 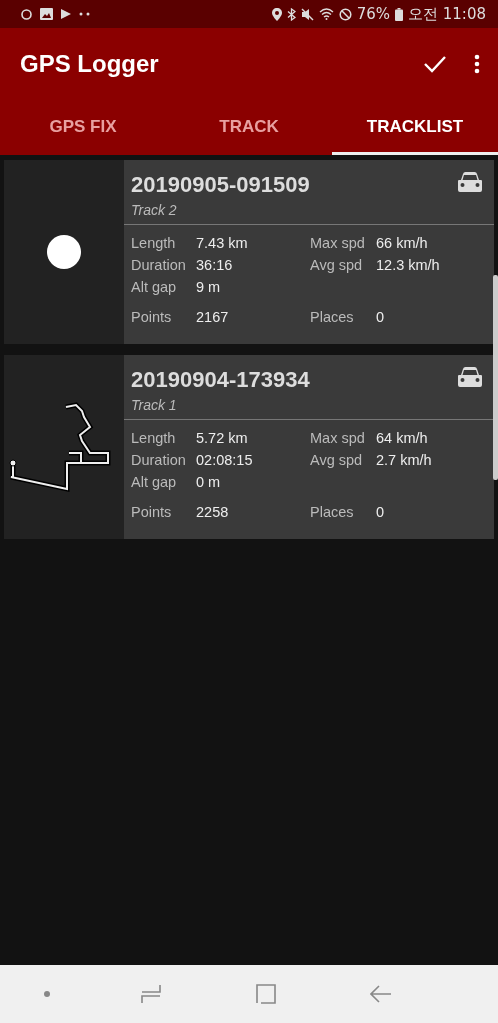 What do you see at coordinates (85, 14) in the screenshot?
I see `more-notifications-icon` at bounding box center [85, 14].